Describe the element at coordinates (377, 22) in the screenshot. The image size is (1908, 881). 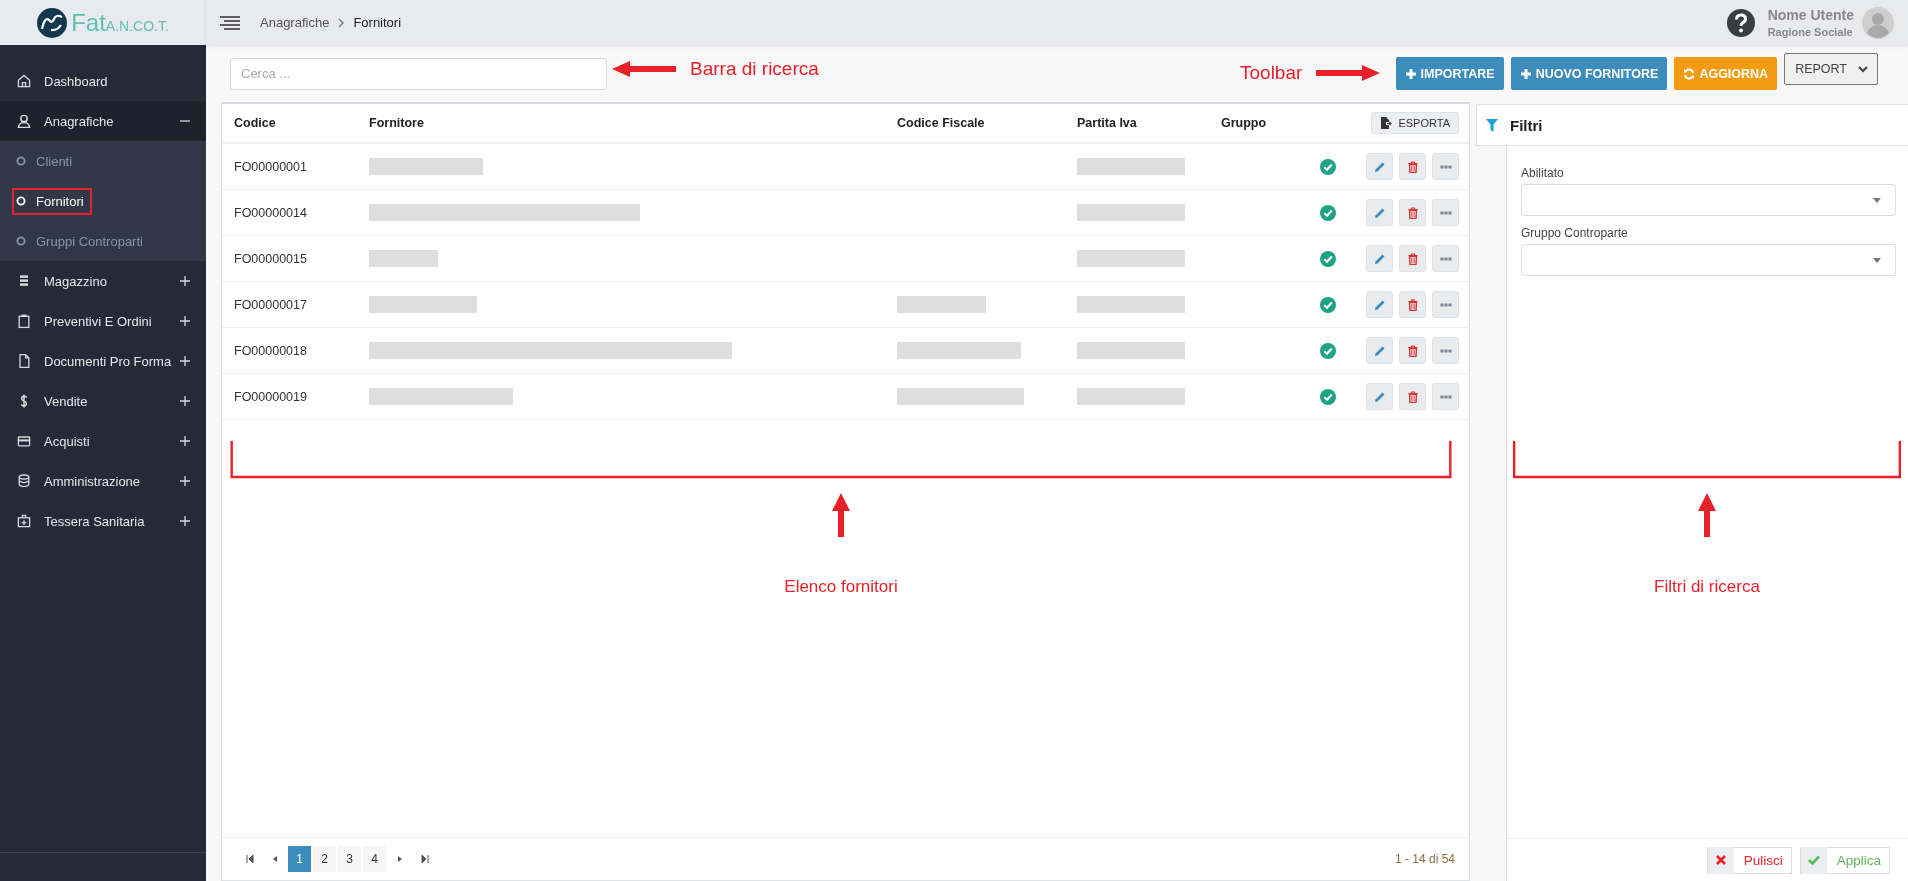
I see `breadcrumb-item: Fornitori` at that location.